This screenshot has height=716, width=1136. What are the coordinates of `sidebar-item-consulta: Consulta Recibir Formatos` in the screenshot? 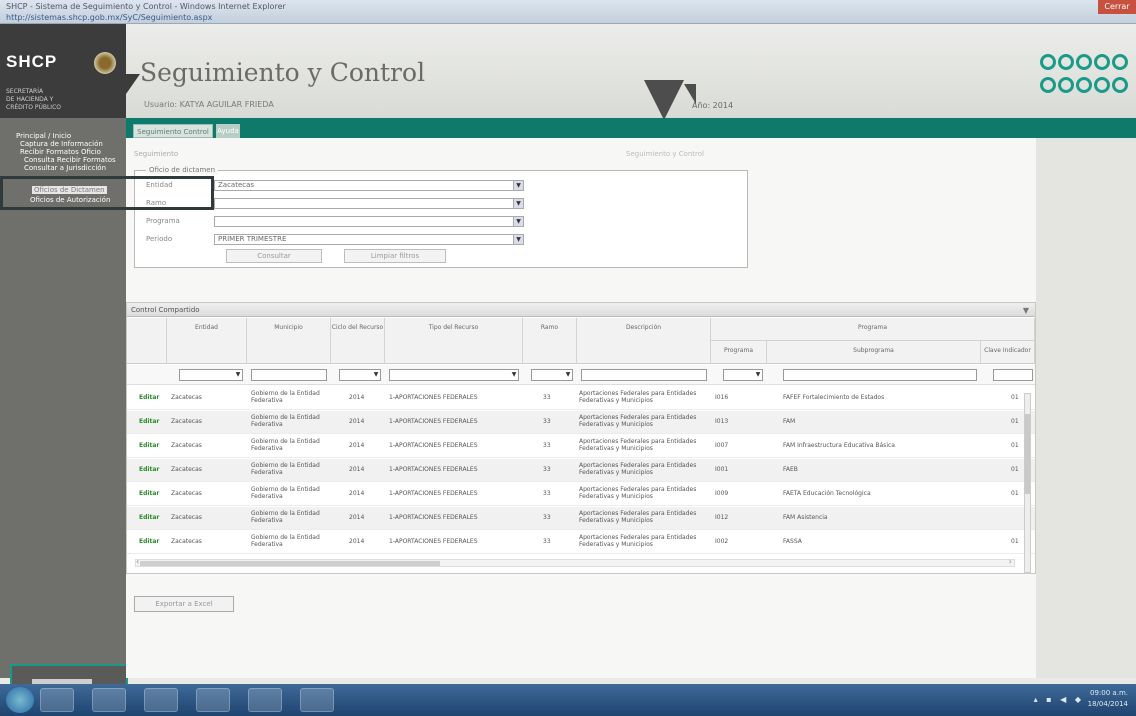 It's located at (70, 160).